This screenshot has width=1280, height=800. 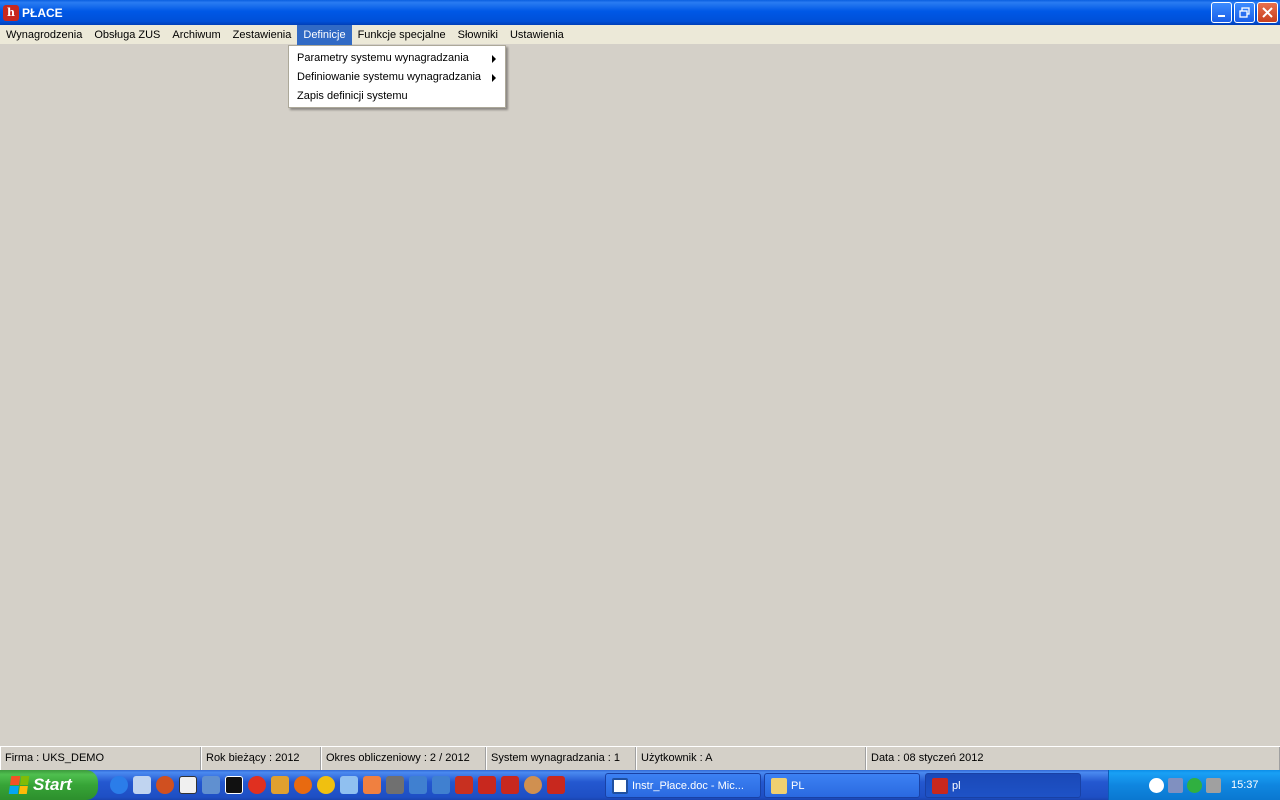 I want to click on status-icon, so click(x=1194, y=785).